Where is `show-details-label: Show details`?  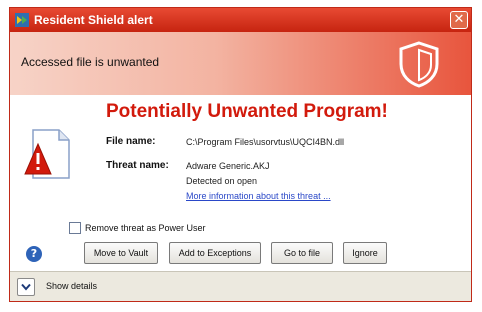 show-details-label: Show details is located at coordinates (71, 286).